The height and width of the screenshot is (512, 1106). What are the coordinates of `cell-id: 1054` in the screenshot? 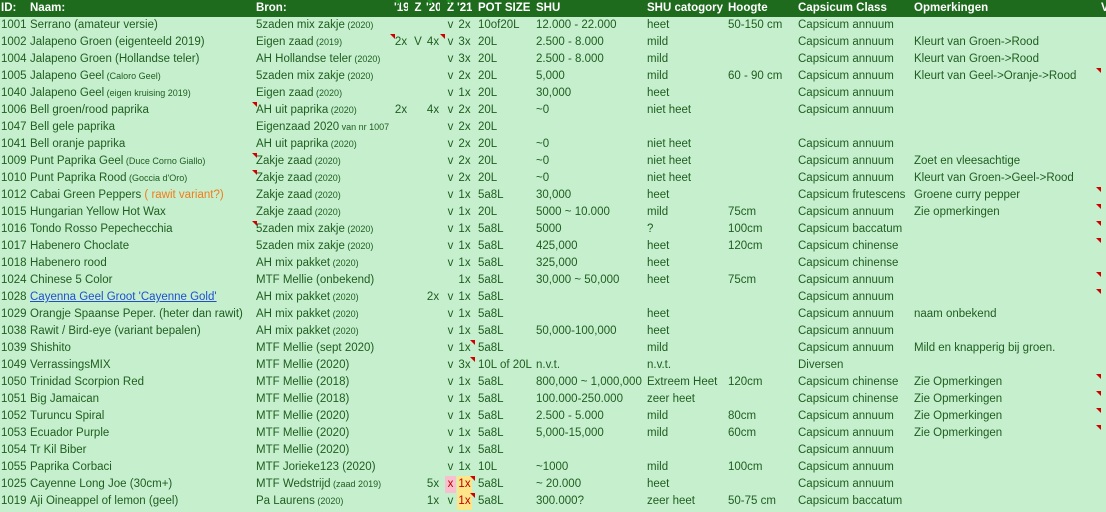 It's located at (14, 450).